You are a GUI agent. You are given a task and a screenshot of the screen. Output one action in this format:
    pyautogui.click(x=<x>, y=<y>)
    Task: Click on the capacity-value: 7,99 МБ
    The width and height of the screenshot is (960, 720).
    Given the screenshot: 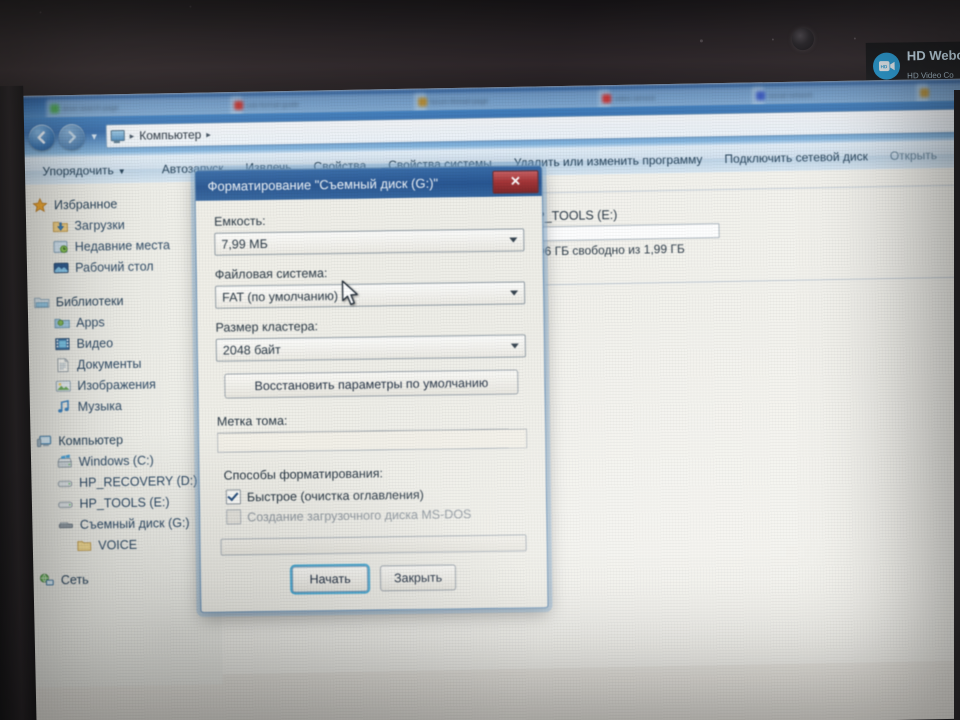 What is the action you would take?
    pyautogui.click(x=244, y=244)
    